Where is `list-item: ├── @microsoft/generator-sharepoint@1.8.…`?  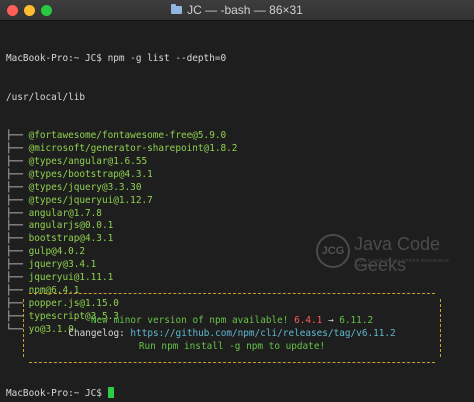
list-item: ├── @microsoft/generator-sharepoint@1.8.… is located at coordinates (240, 149).